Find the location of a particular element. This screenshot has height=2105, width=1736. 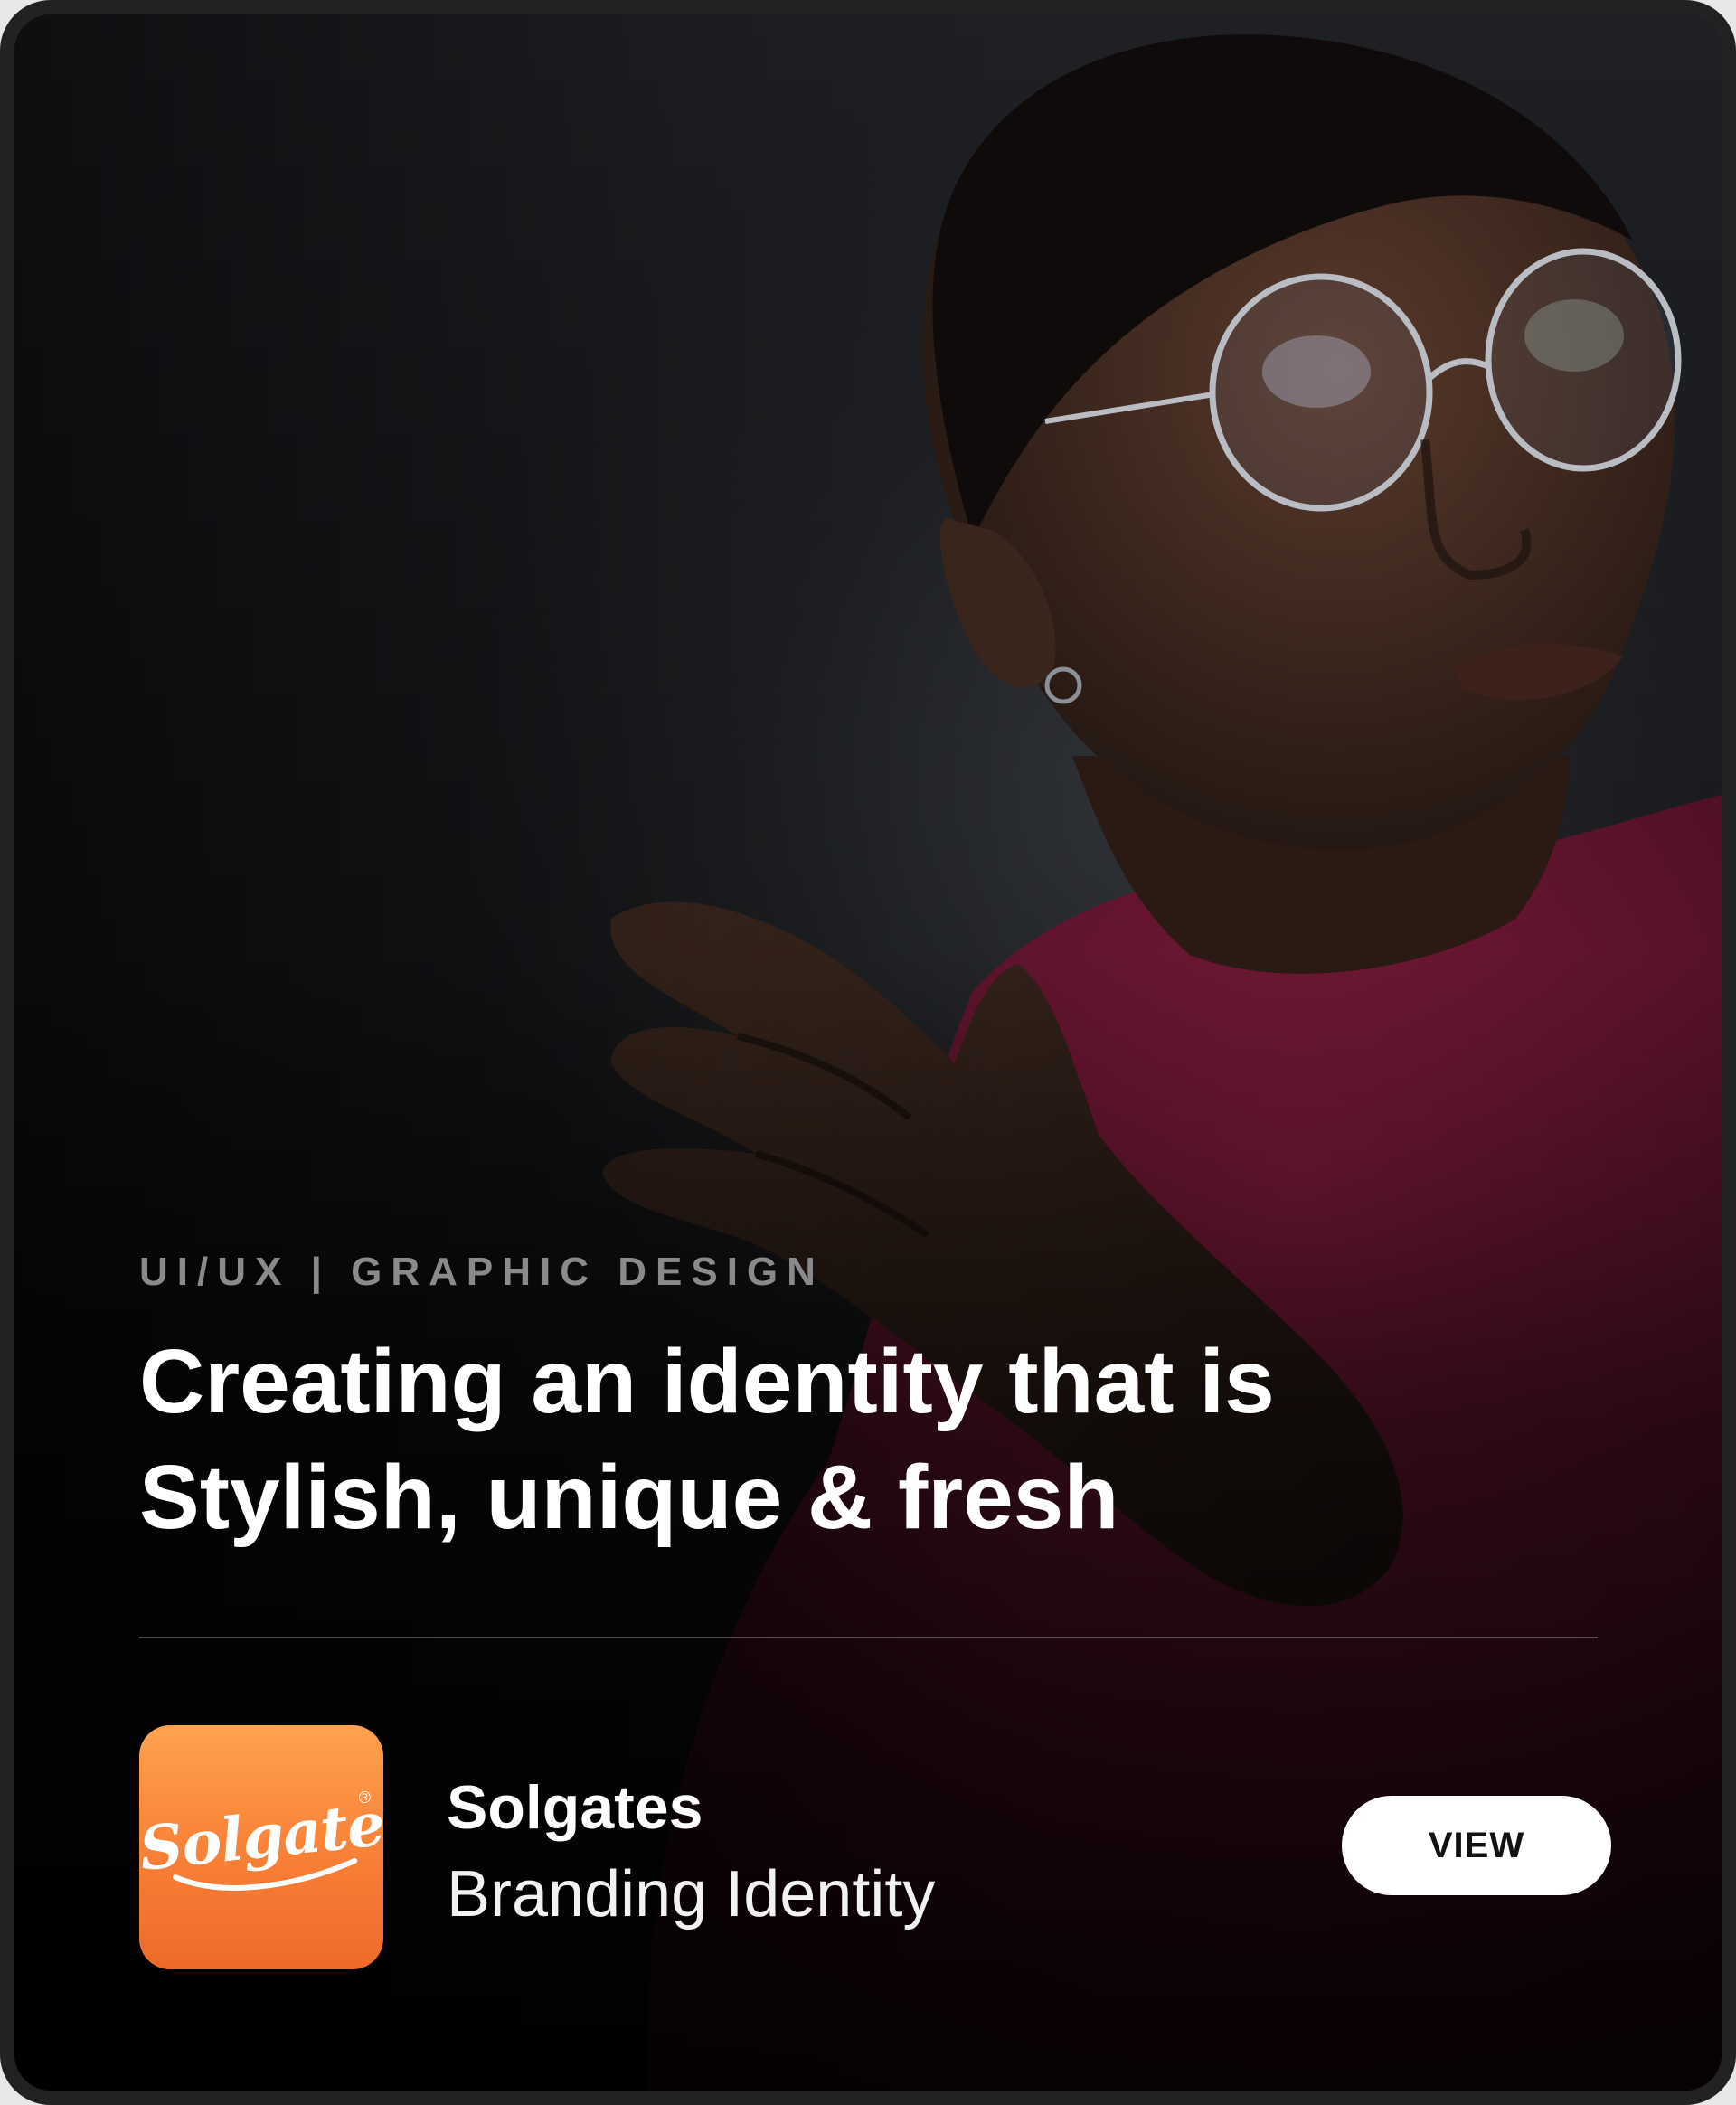

view-button: VIEW is located at coordinates (1477, 1845).